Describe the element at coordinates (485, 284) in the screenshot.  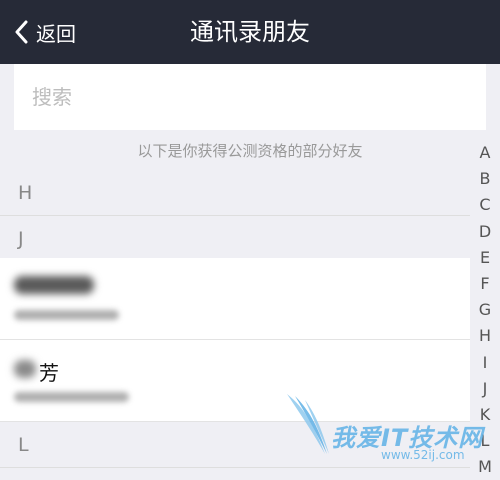
I see `index-letter-f: F` at that location.